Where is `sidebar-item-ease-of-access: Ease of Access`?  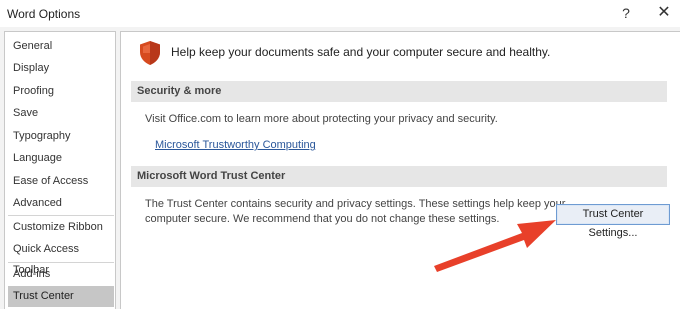 sidebar-item-ease-of-access: Ease of Access is located at coordinates (61, 181).